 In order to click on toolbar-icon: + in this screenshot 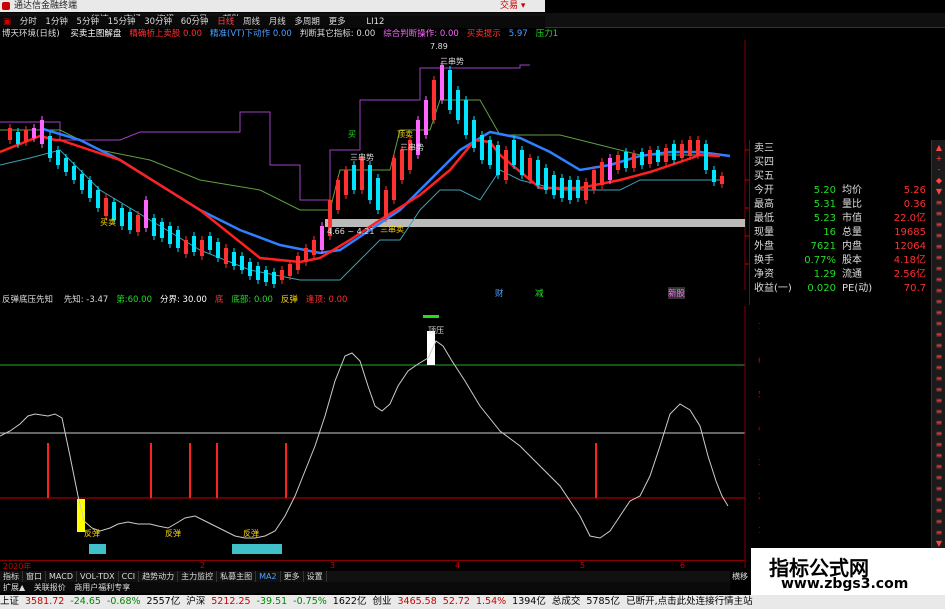, I will do `click(939, 159)`.